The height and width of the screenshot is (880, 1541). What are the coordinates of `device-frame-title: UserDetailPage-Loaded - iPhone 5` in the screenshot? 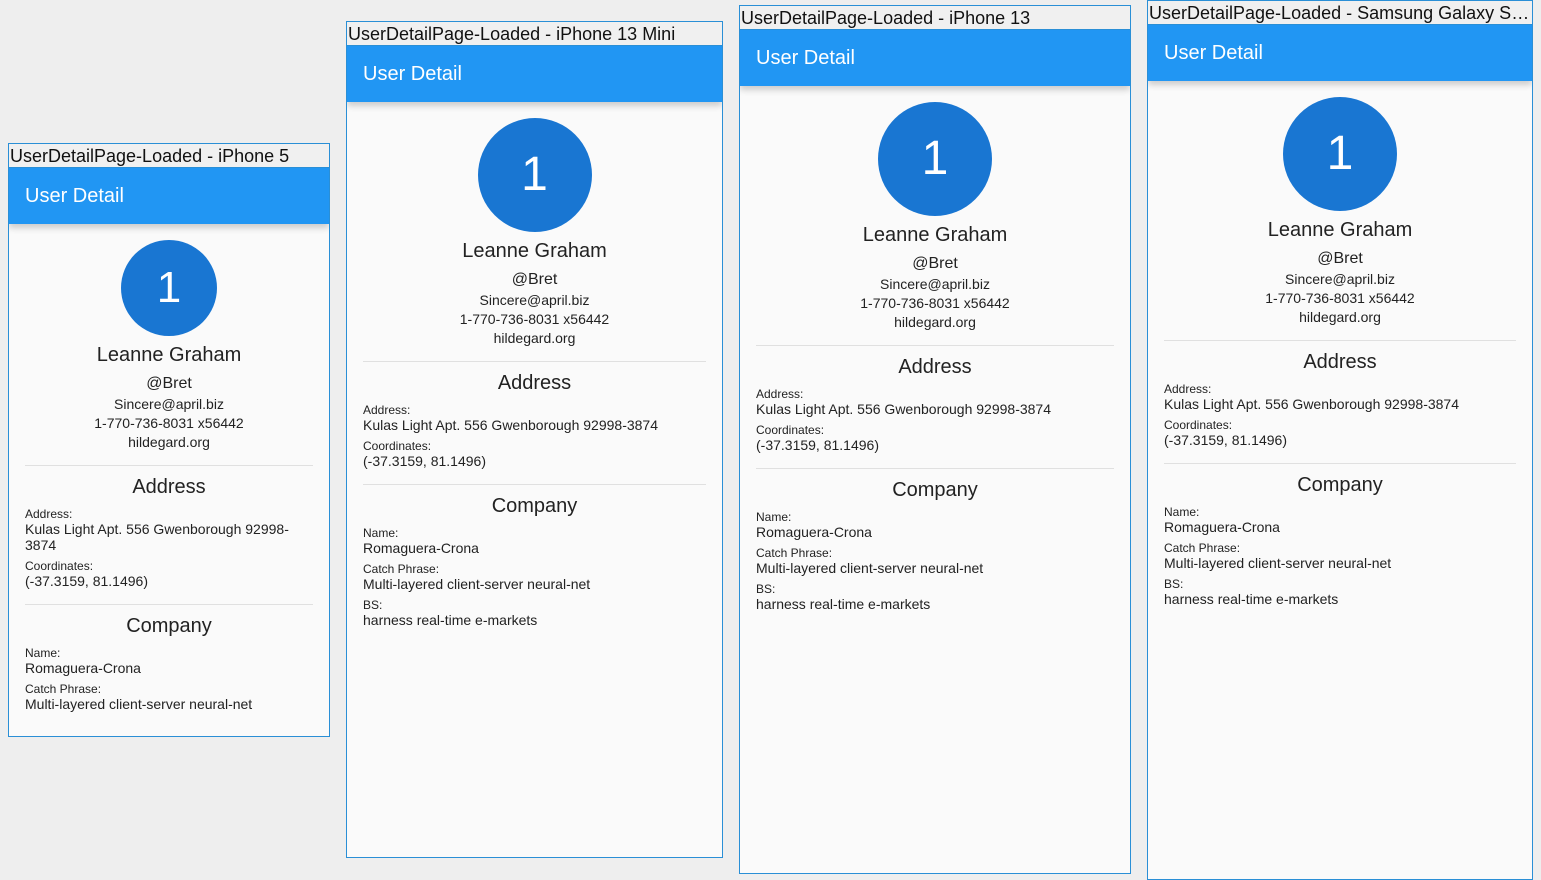 It's located at (169, 155).